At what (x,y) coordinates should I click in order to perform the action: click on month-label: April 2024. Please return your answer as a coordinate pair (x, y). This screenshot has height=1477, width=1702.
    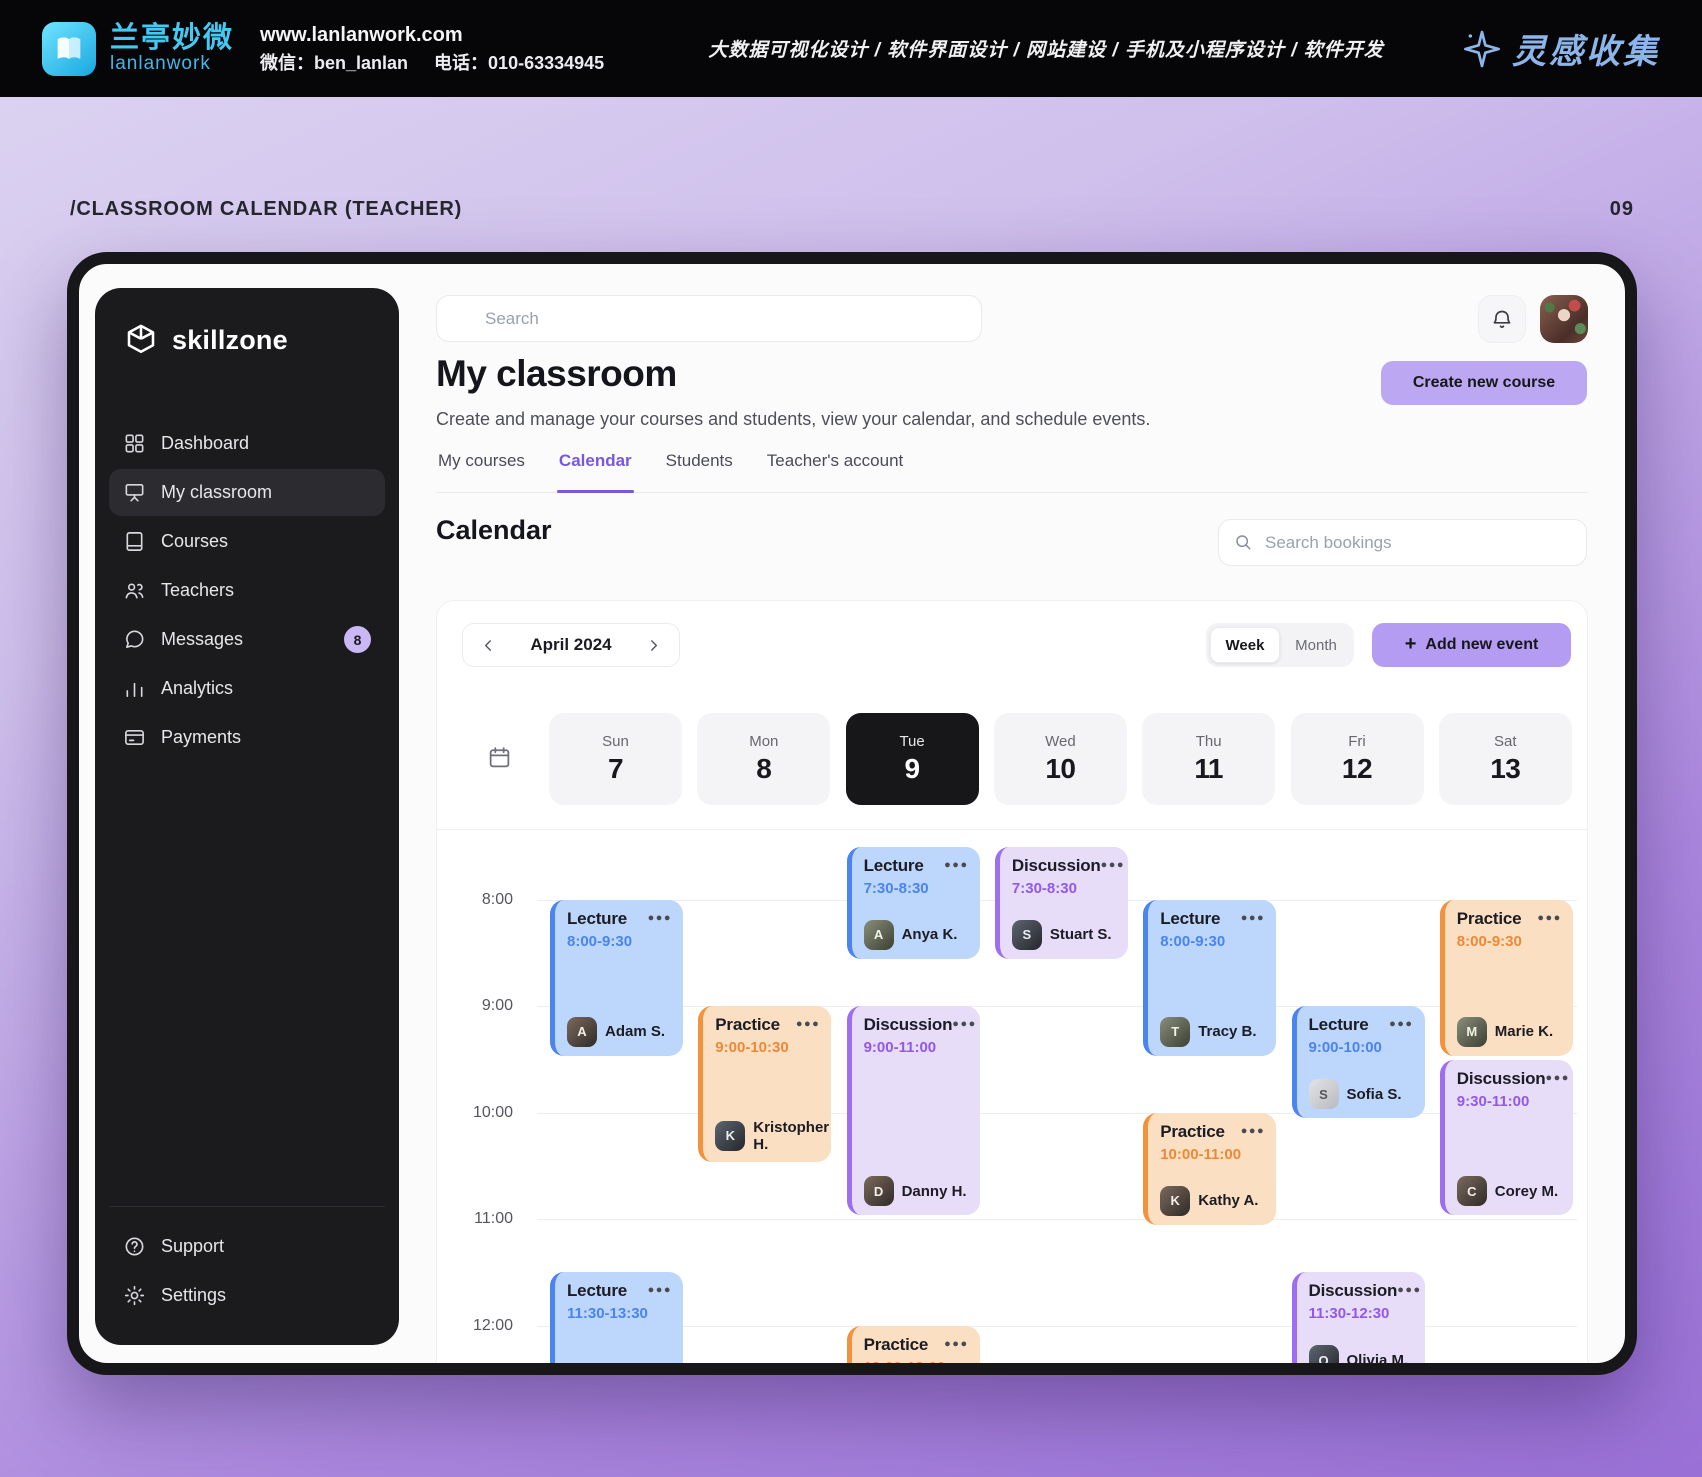
    Looking at the image, I should click on (571, 644).